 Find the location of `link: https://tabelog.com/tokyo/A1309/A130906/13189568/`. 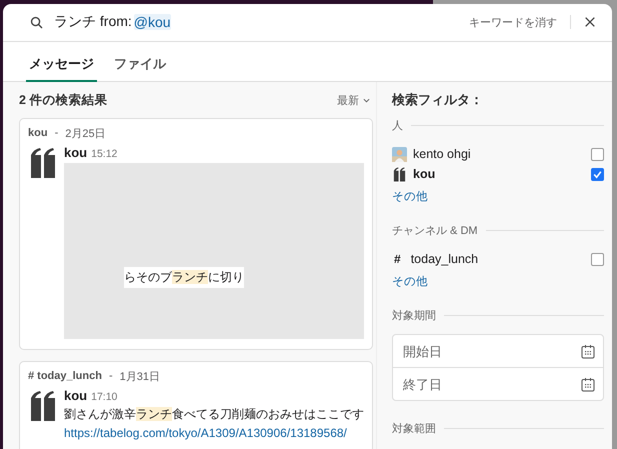

link: https://tabelog.com/tokyo/A1309/A130906/13189568/ is located at coordinates (205, 433).